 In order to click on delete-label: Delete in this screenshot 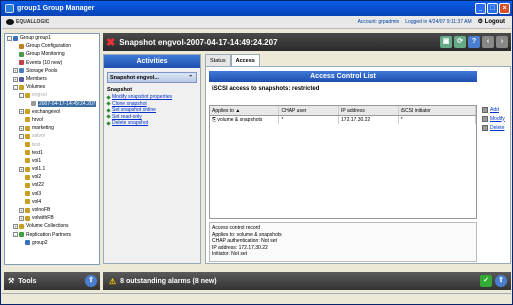, I will do `click(497, 127)`.